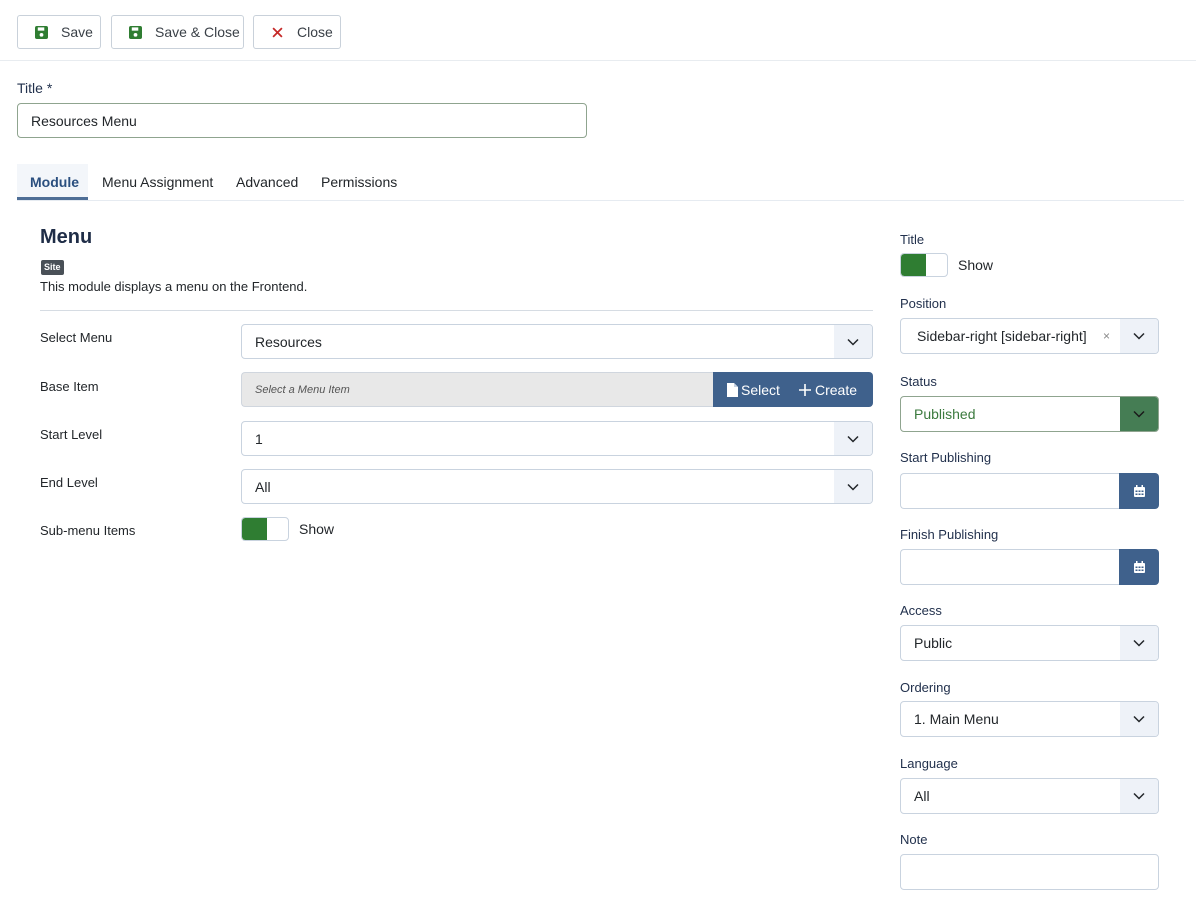  What do you see at coordinates (929, 763) in the screenshot?
I see `language-label: Language` at bounding box center [929, 763].